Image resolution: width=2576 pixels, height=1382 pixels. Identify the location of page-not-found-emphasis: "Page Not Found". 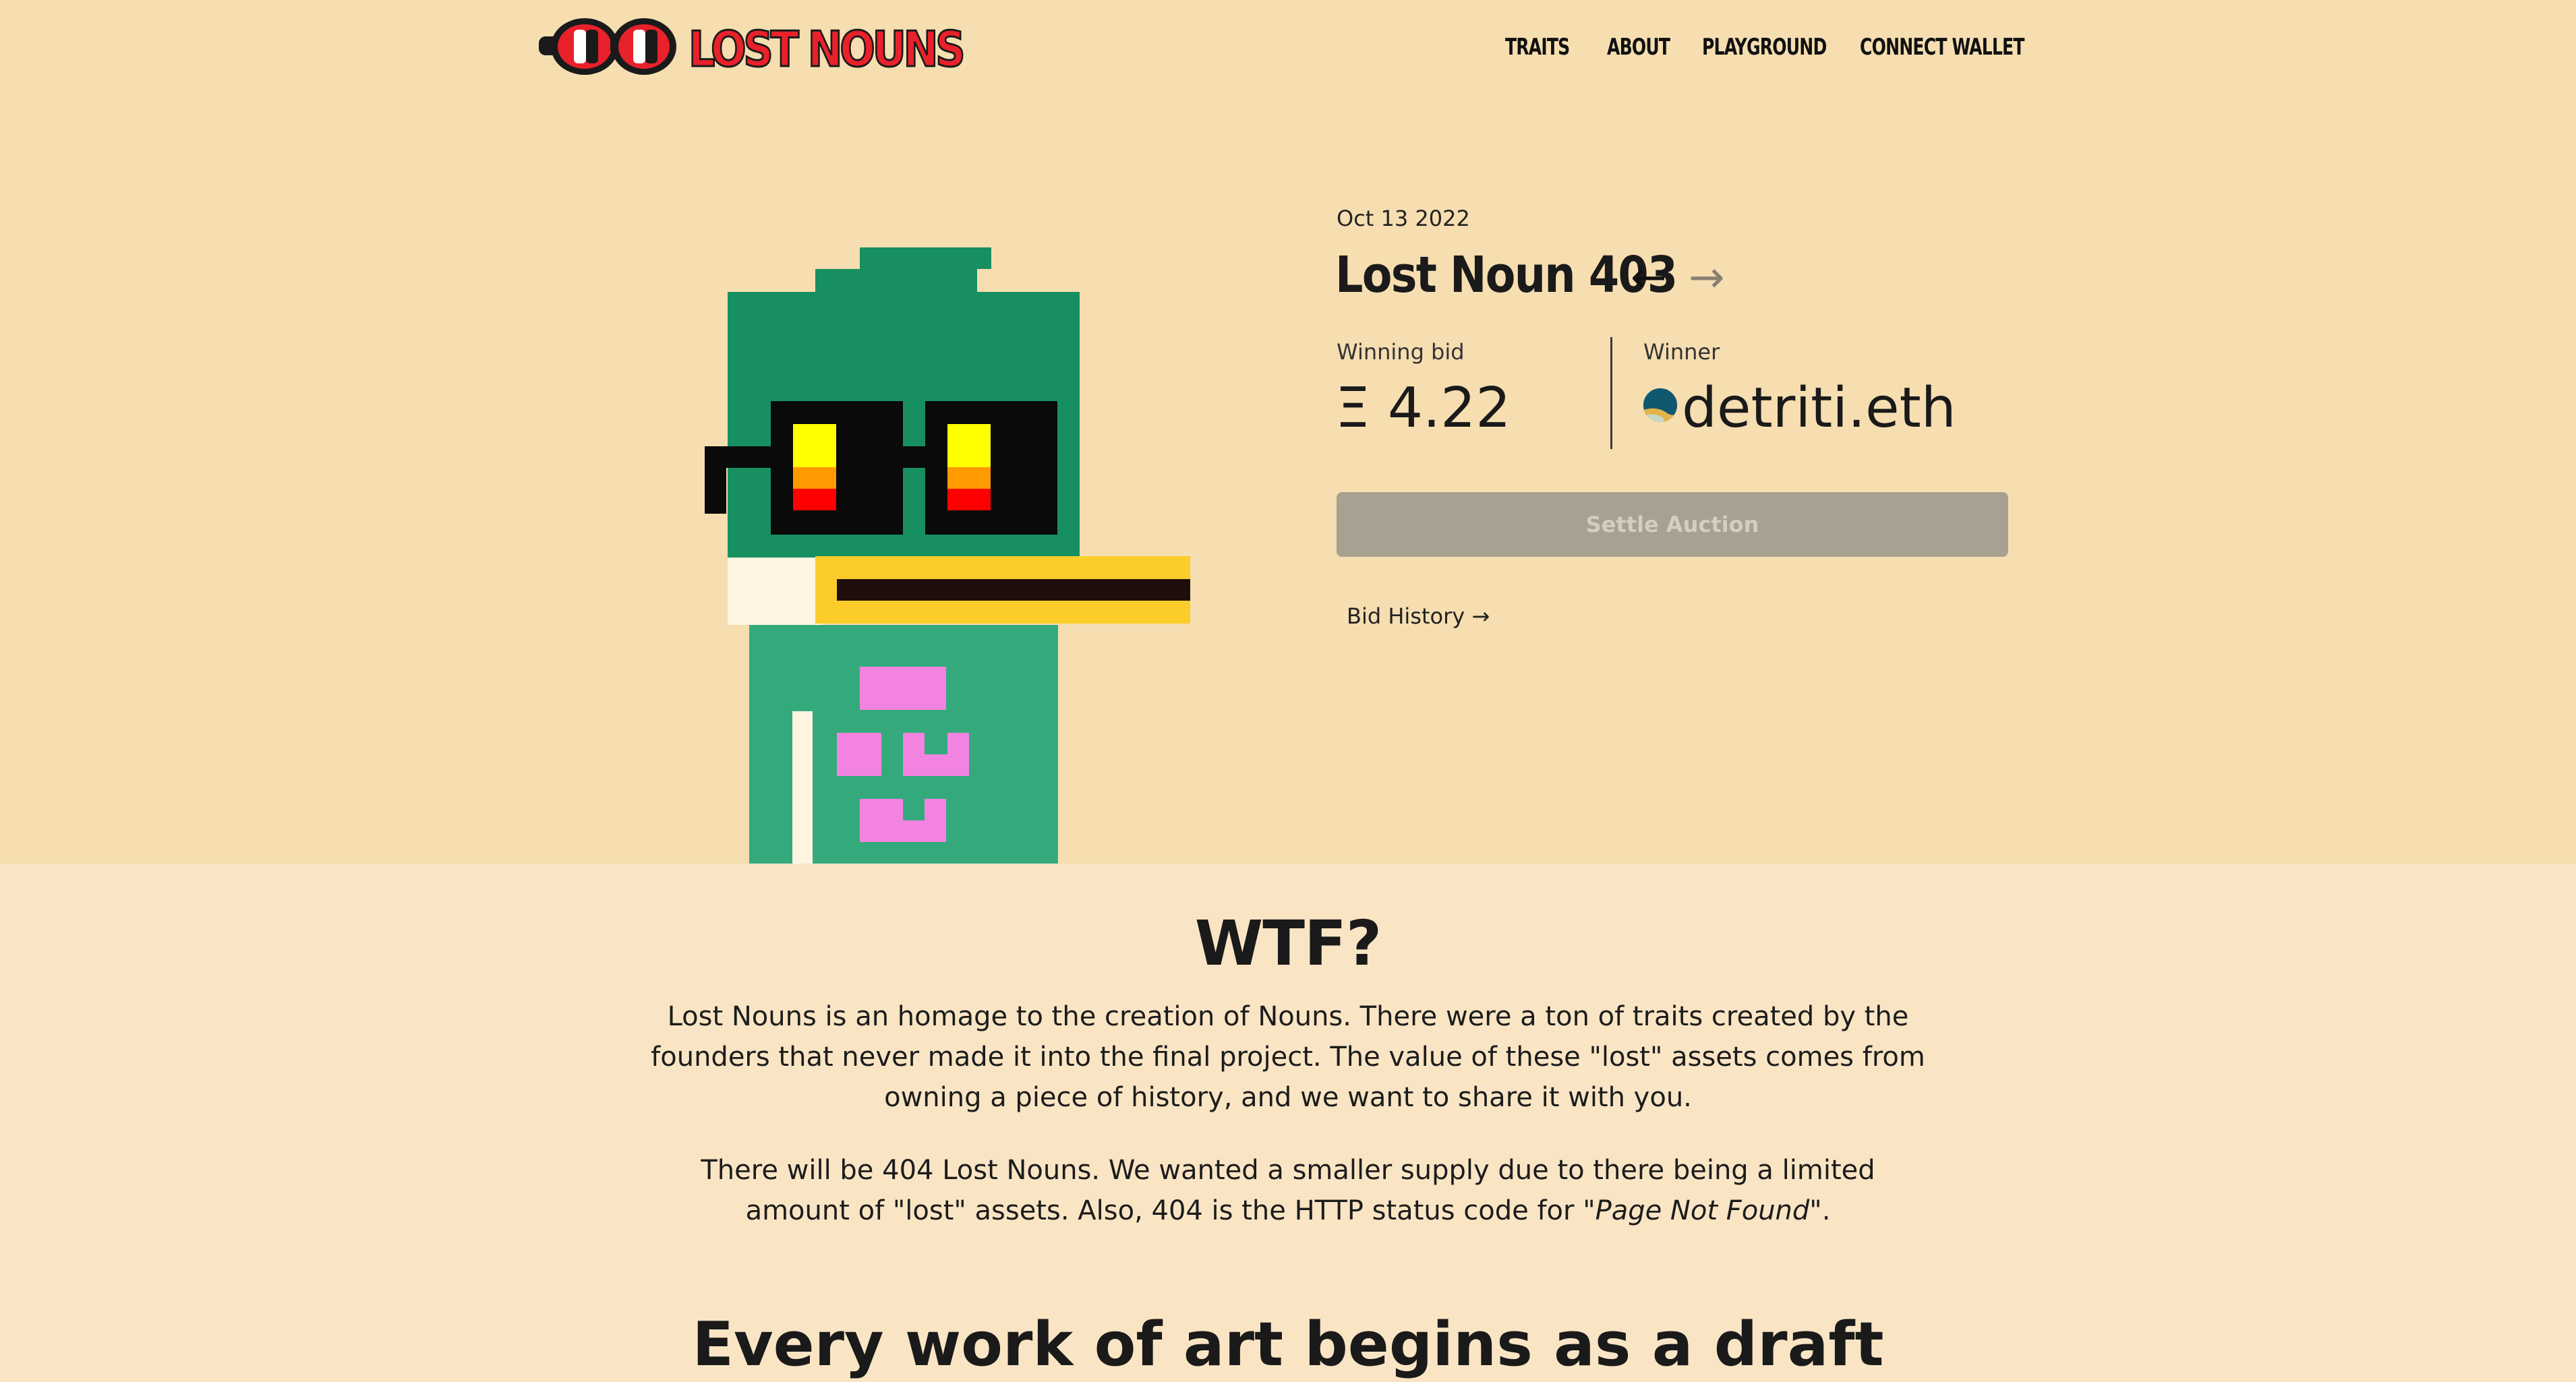
(1703, 1210).